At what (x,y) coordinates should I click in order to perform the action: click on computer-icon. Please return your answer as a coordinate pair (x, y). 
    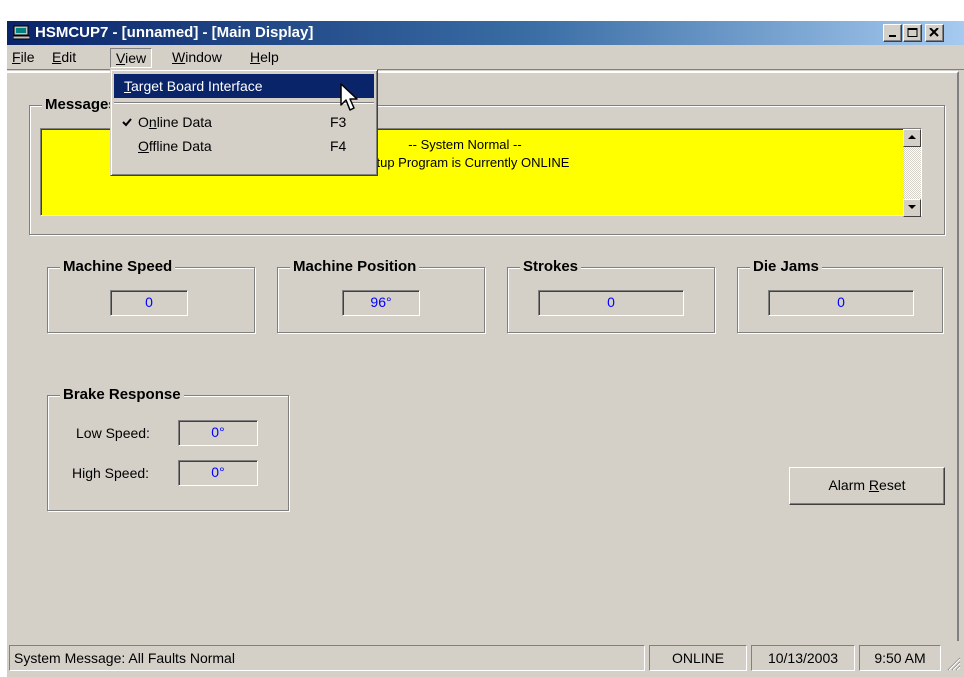
    Looking at the image, I should click on (21, 32).